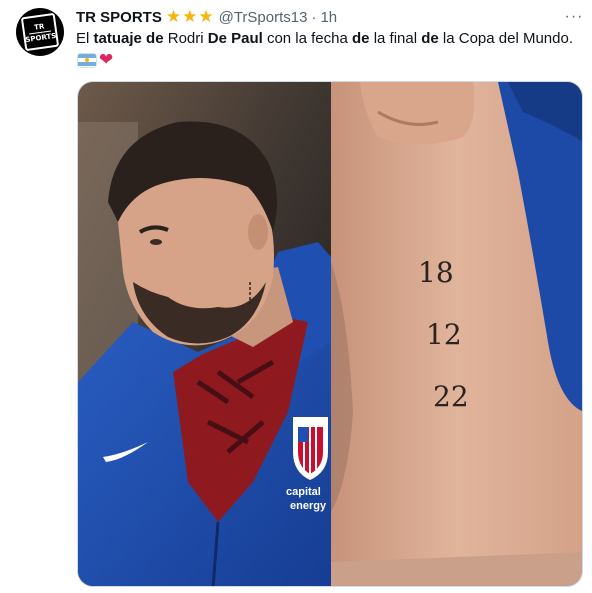 This screenshot has height=593, width=592. What do you see at coordinates (85, 38) in the screenshot?
I see `tweet-text-segment: El` at bounding box center [85, 38].